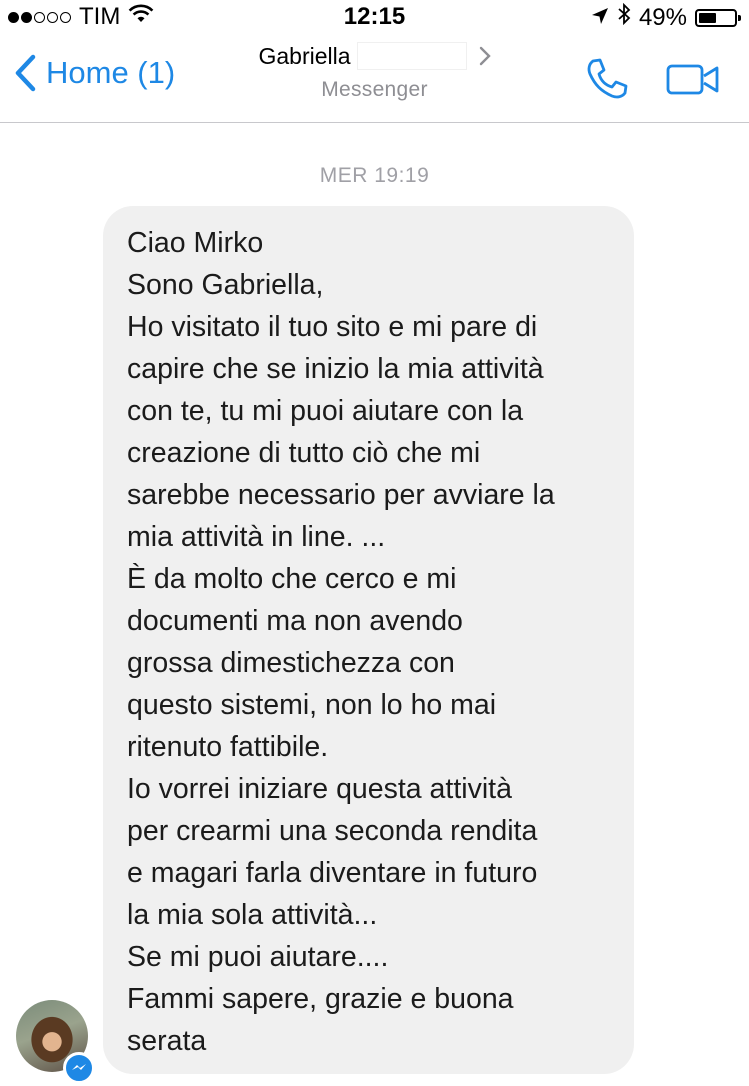 The width and height of the screenshot is (749, 1086). I want to click on message-timestamp: MER 19:19, so click(374, 175).